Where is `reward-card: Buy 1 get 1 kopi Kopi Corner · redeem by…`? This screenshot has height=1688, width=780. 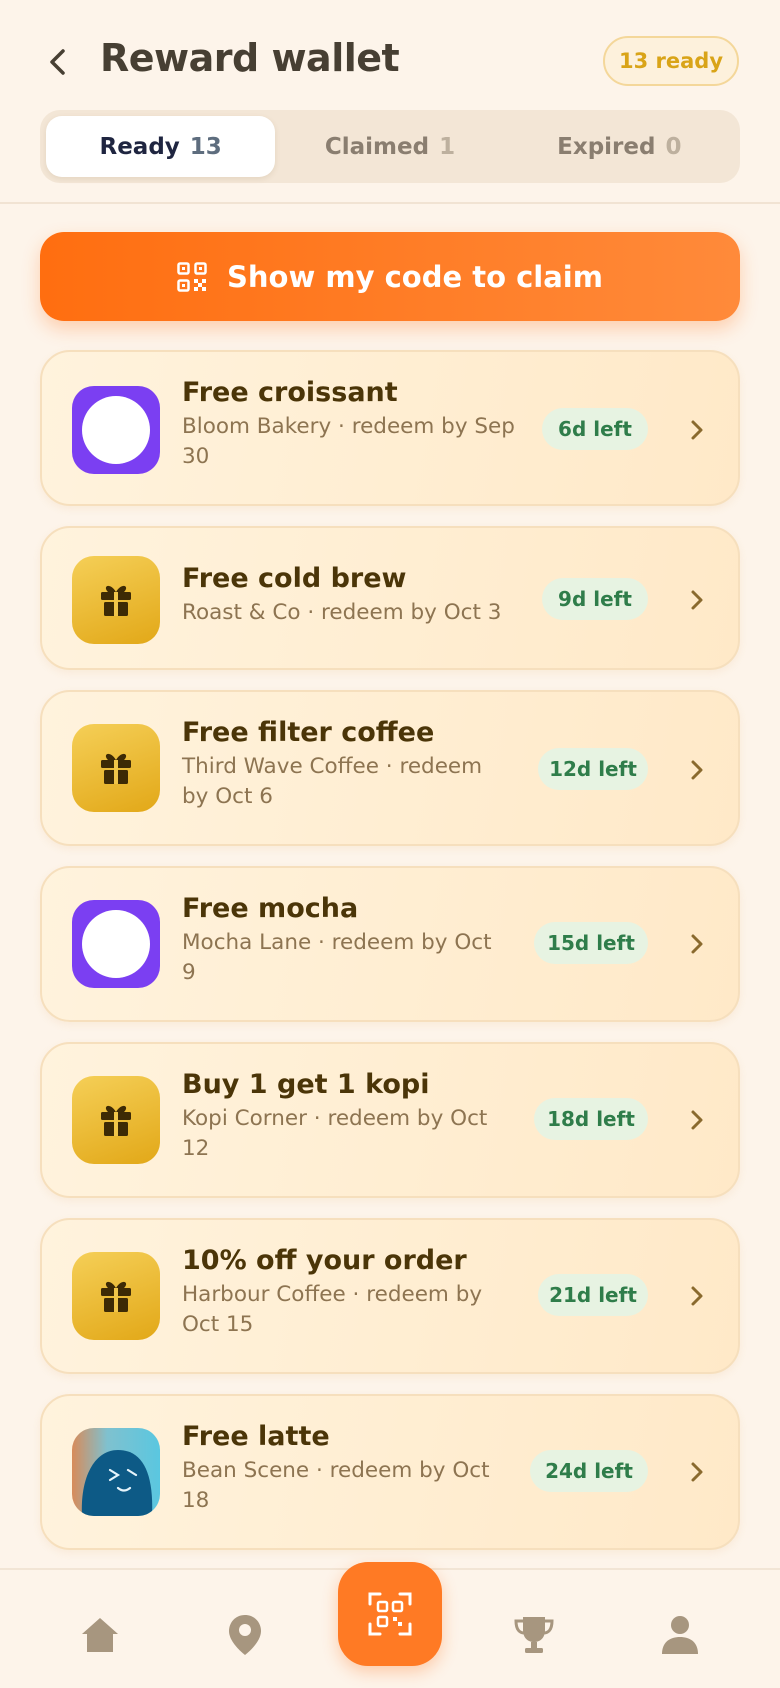 reward-card: Buy 1 get 1 kopi Kopi Corner · redeem by… is located at coordinates (390, 1120).